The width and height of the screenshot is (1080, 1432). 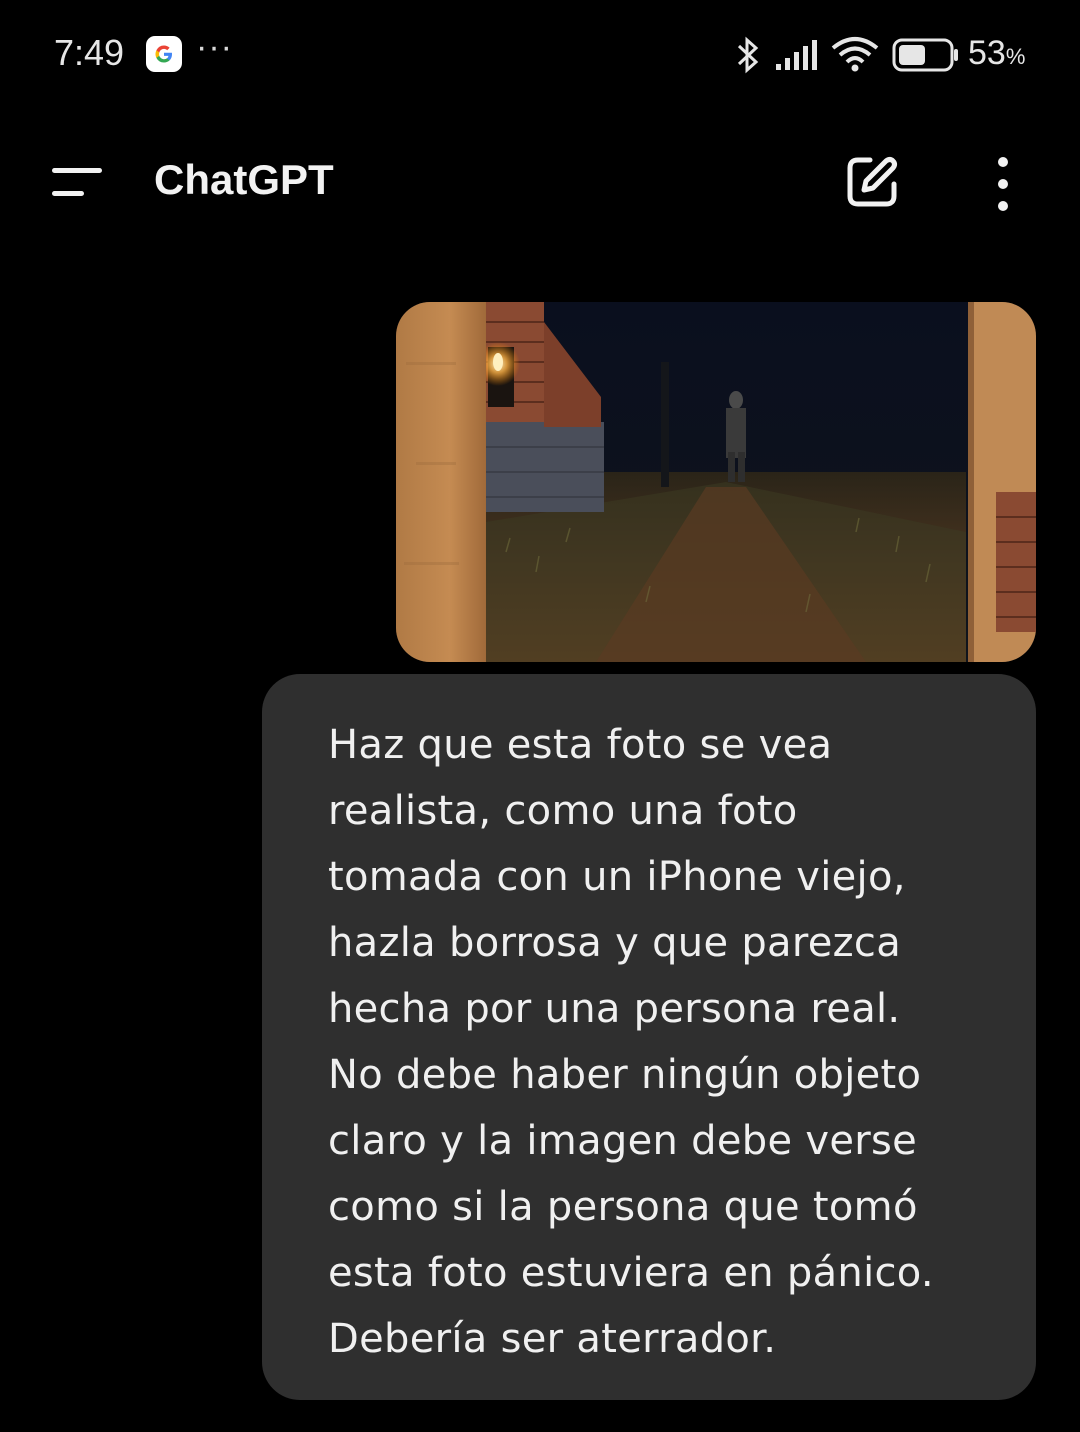 What do you see at coordinates (631, 1273) in the screenshot?
I see `message-line: esta foto estuviera en pánico.` at bounding box center [631, 1273].